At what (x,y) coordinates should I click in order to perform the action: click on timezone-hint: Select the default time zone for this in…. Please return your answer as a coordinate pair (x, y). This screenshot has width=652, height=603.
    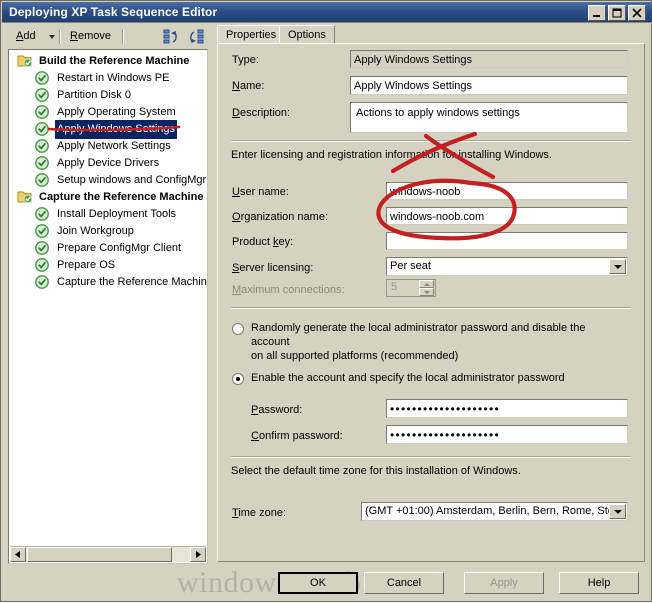
    Looking at the image, I should click on (376, 471).